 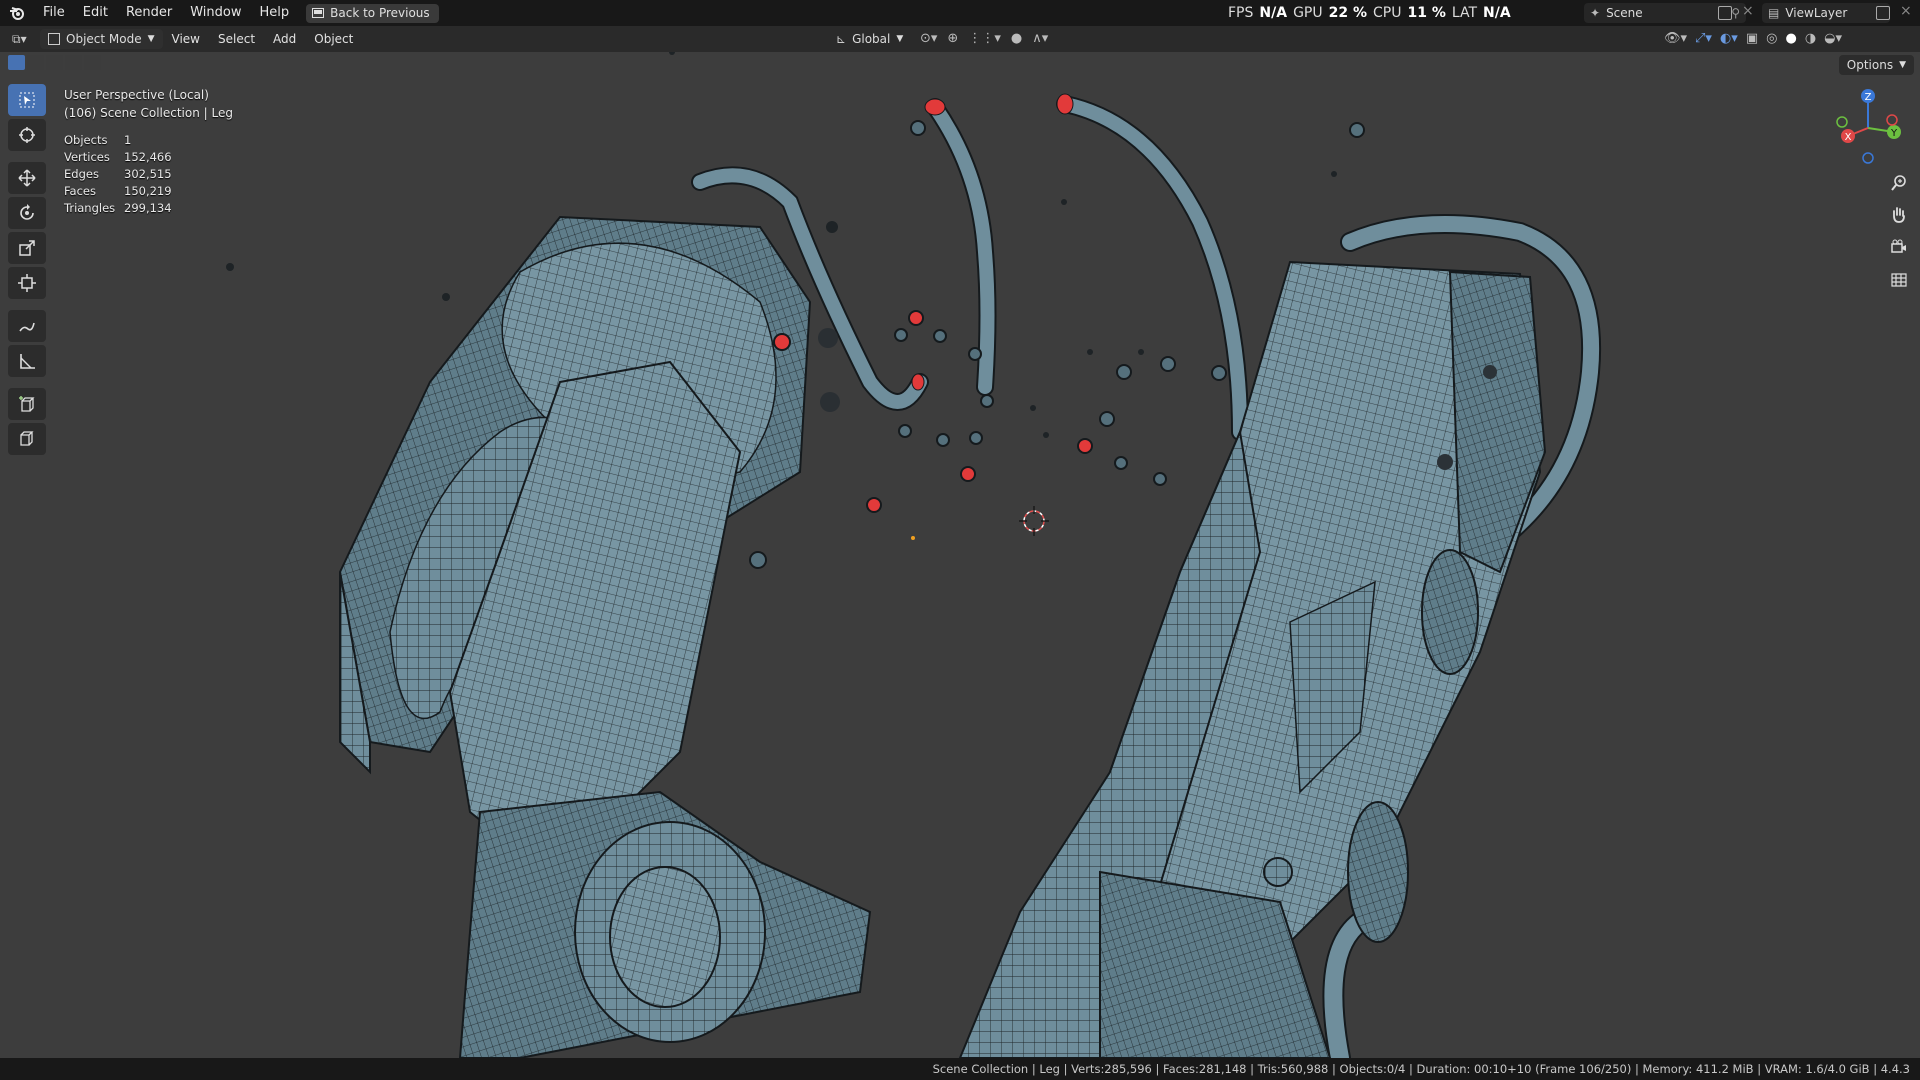 What do you see at coordinates (1624, 13) in the screenshot?
I see `scene-name: Scene` at bounding box center [1624, 13].